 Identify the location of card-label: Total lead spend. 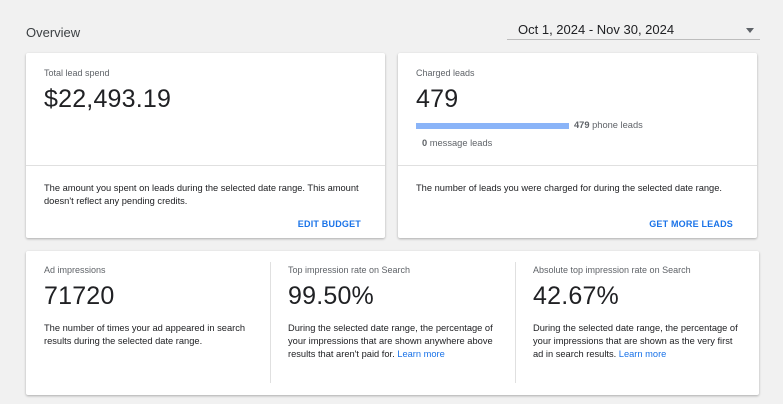
(77, 73).